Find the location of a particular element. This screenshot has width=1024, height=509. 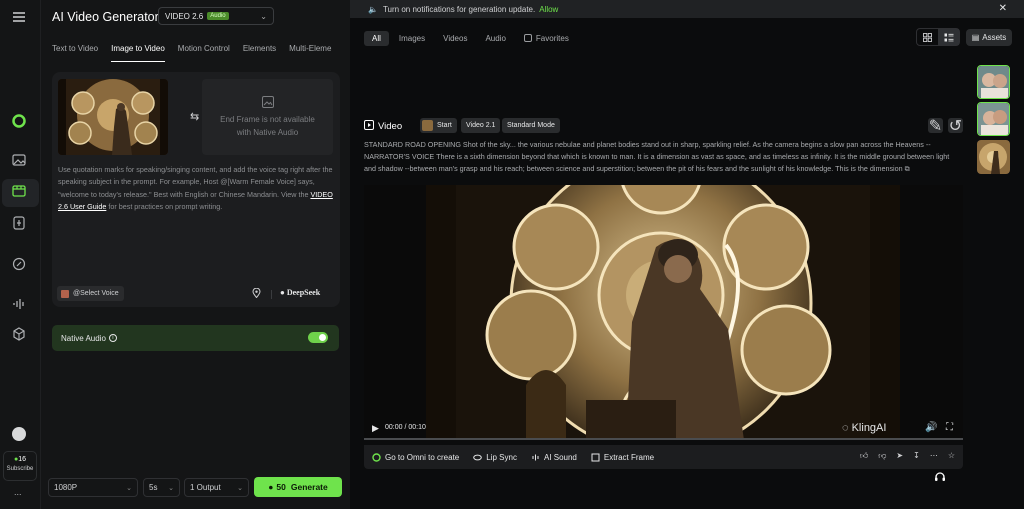

reuse-icon: ↺ is located at coordinates (955, 126).